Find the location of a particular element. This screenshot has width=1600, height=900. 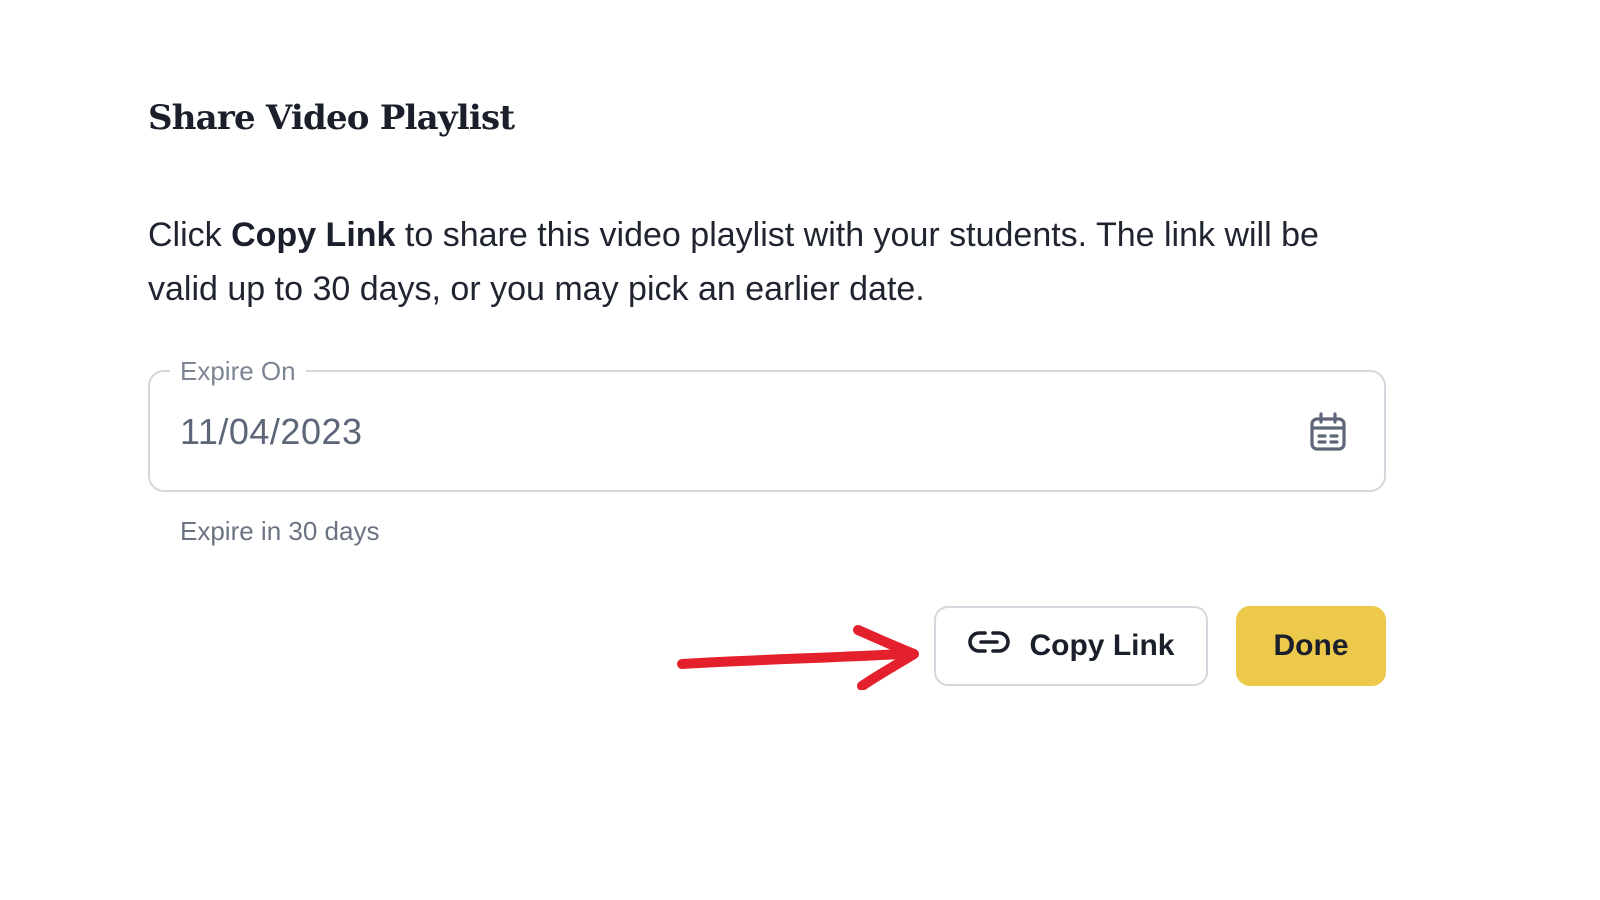

description-emphasis: Copy Link is located at coordinates (313, 235).